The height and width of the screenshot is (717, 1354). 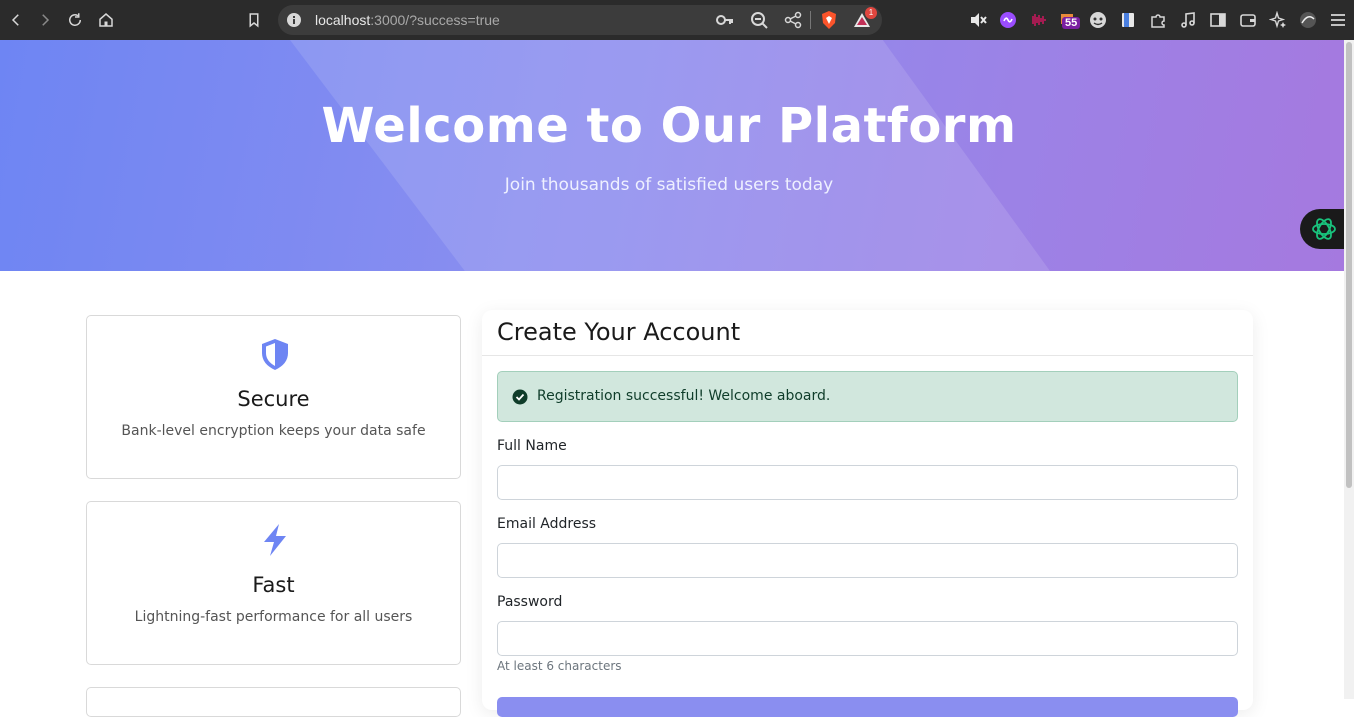 I want to click on bookmark-icon, so click(x=254, y=20).